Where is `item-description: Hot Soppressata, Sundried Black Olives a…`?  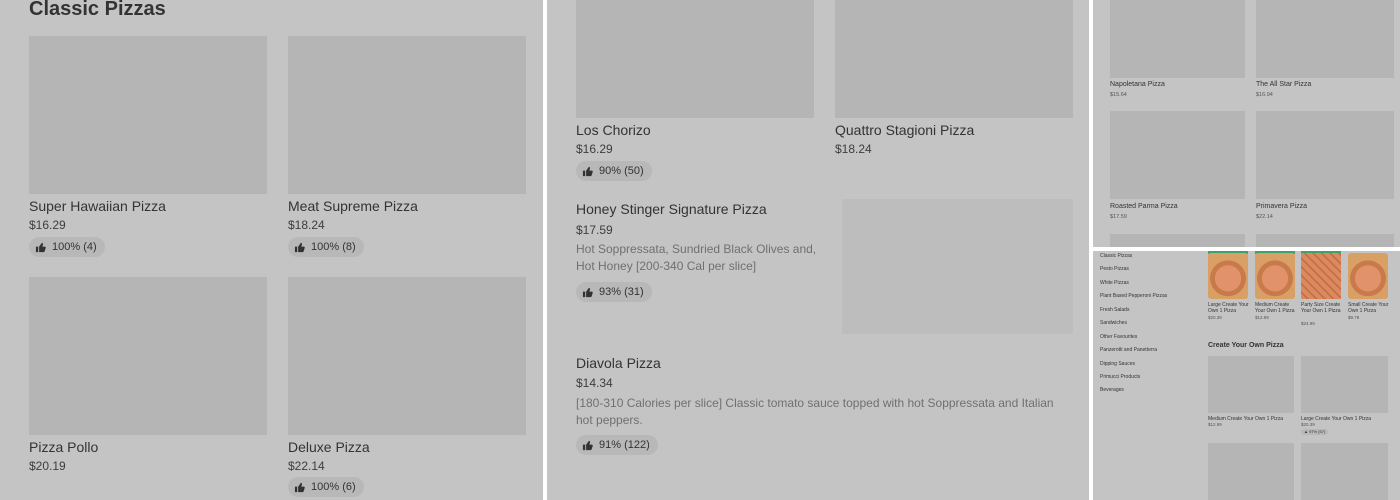 item-description: Hot Soppressata, Sundried Black Olives a… is located at coordinates (696, 257).